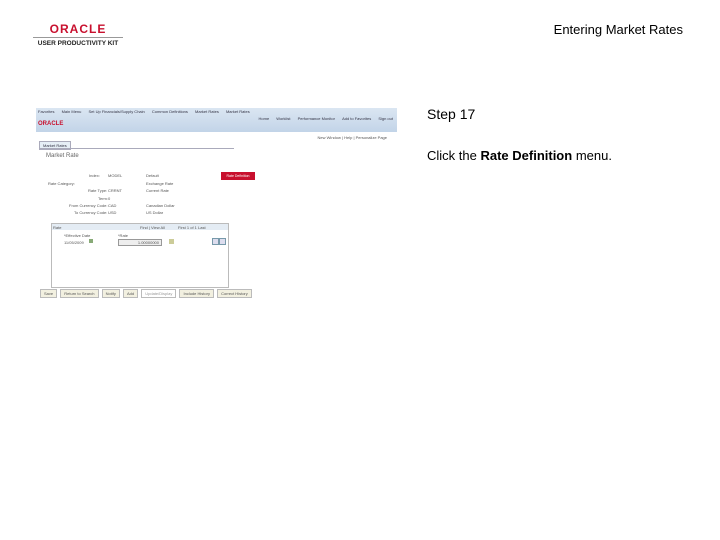  I want to click on instruction-target: Rate Definition, so click(526, 155).